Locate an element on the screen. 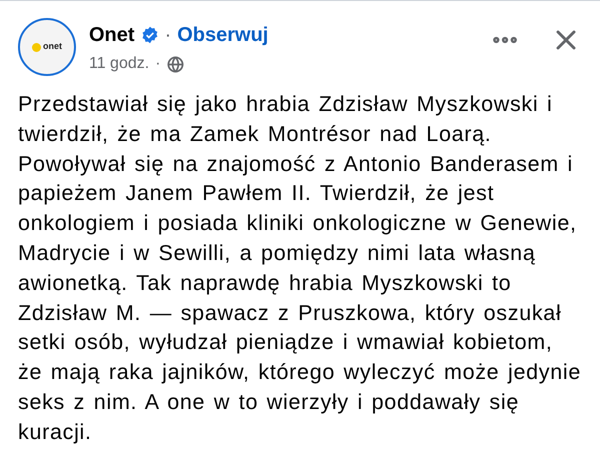 The image size is (600, 456). avatar: onet is located at coordinates (47, 47).